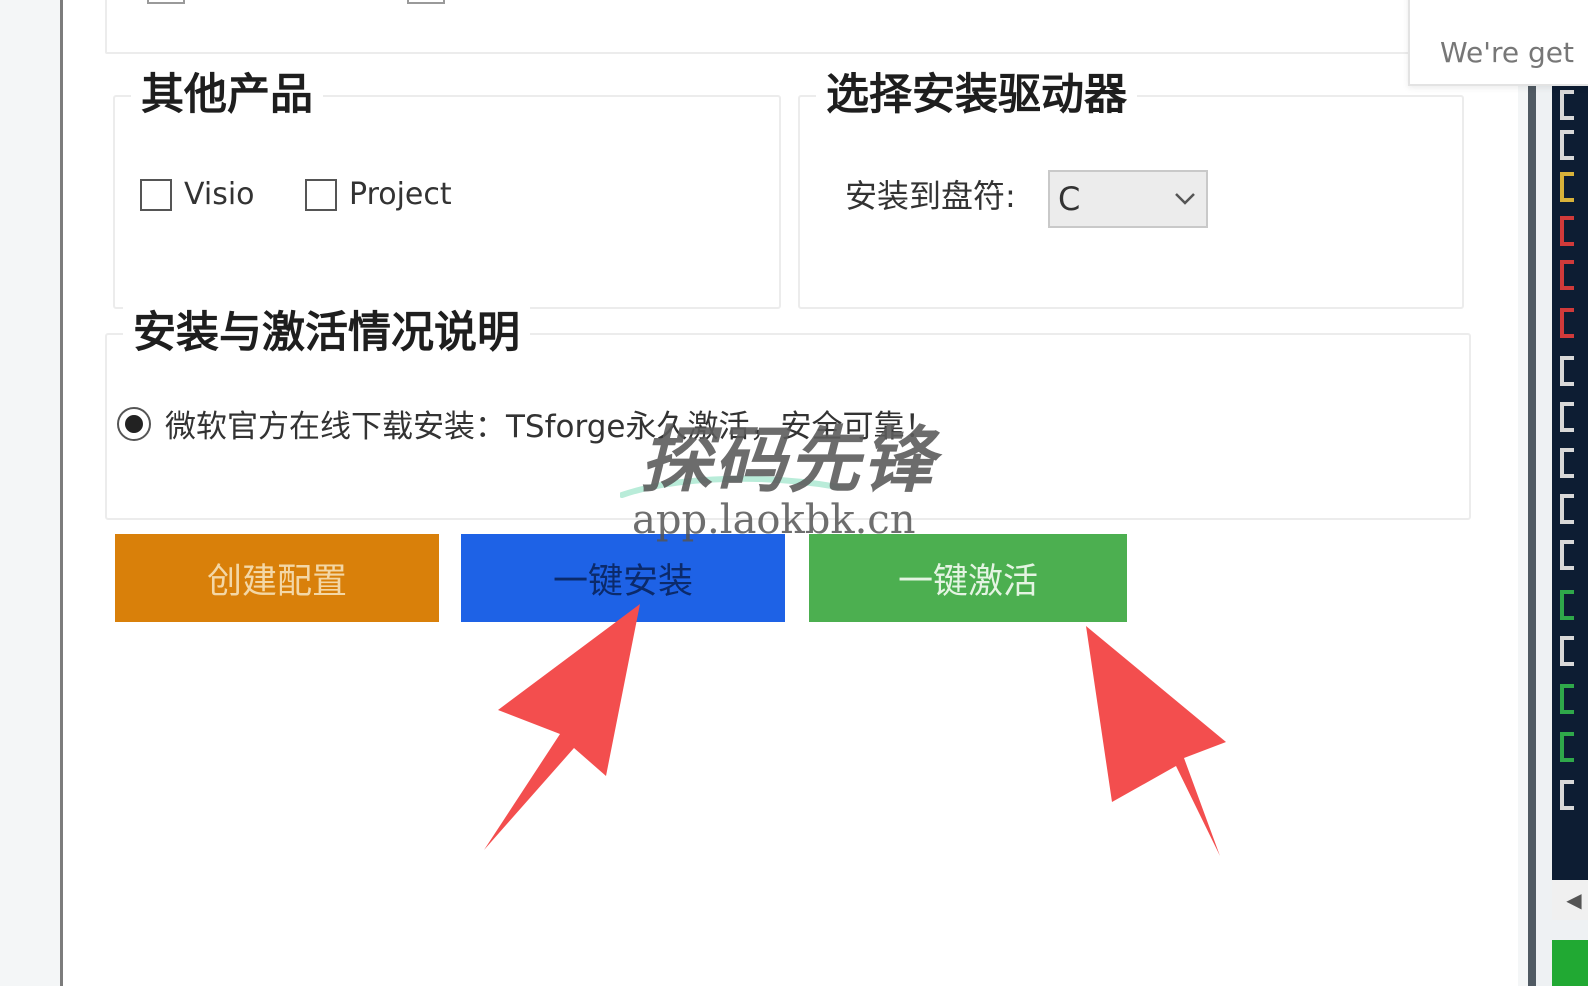 The image size is (1588, 986). I want to click on visio-checkbox, so click(156, 194).